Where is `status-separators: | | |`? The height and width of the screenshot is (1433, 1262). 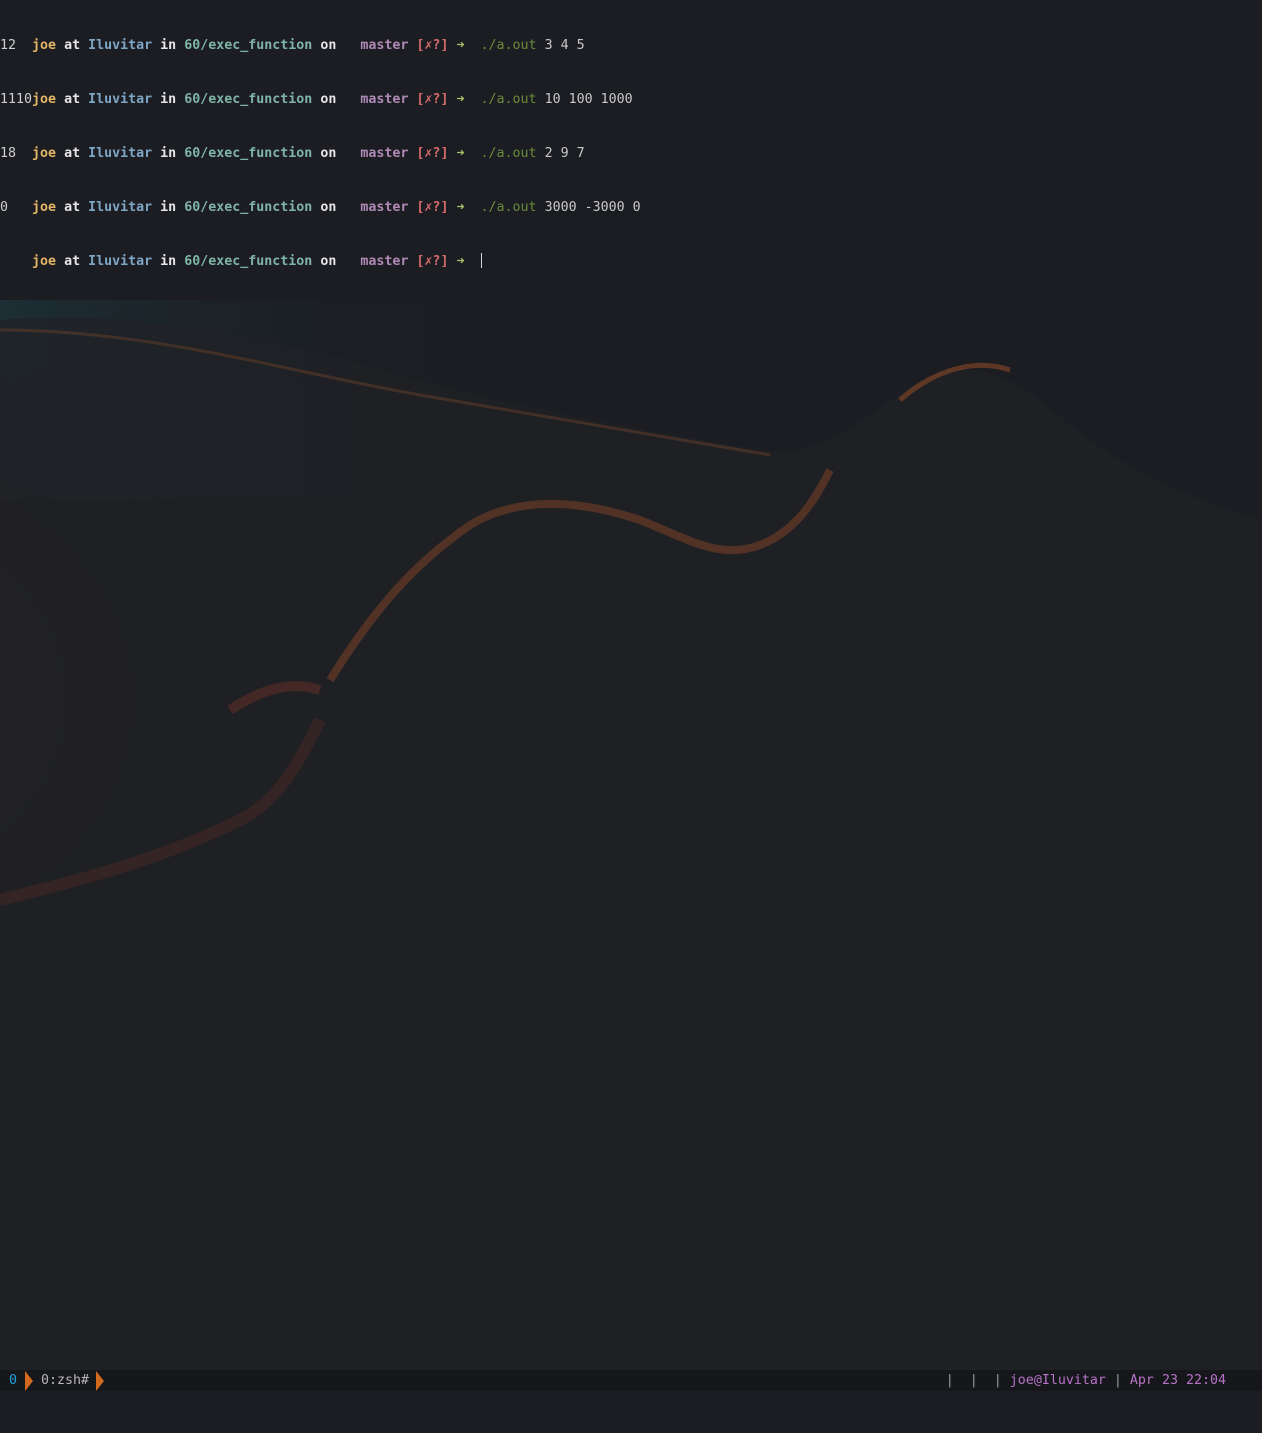 status-separators: | | | is located at coordinates (973, 1380).